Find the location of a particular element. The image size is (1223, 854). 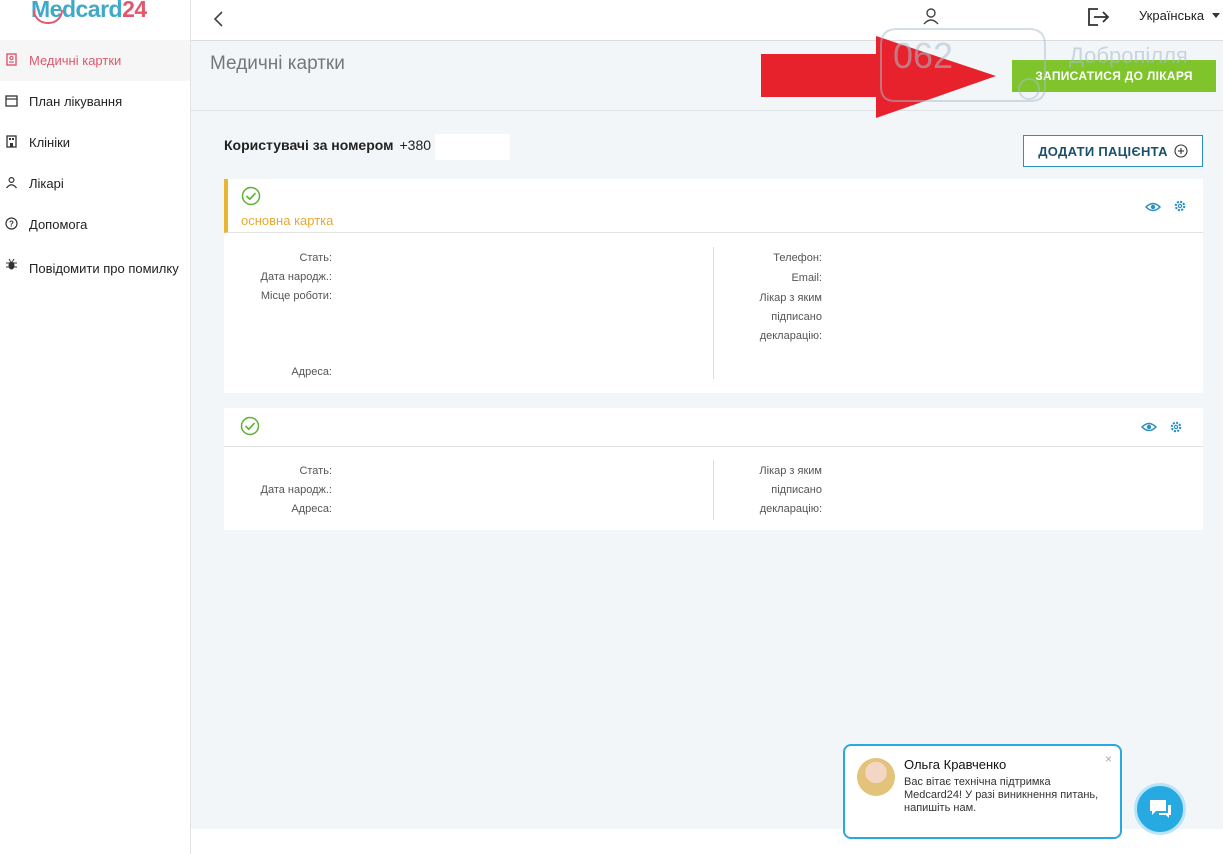

sidebar-item-treatment-plan: План лікування is located at coordinates (95, 101).